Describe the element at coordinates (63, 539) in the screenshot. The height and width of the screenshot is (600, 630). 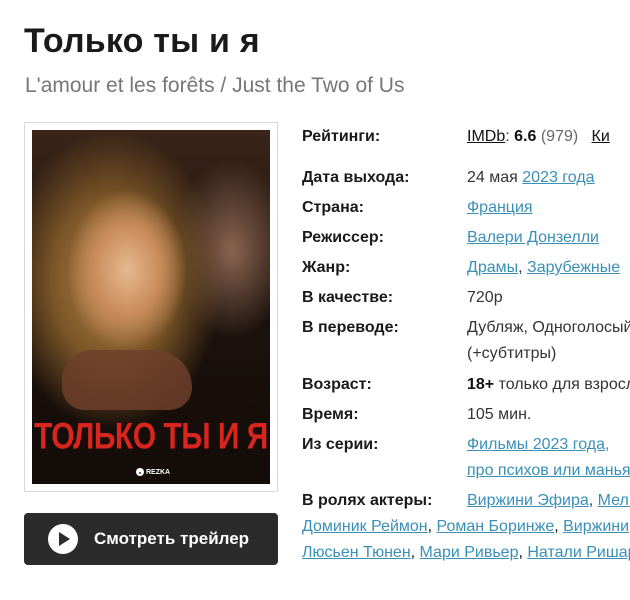
I see `play-icon` at that location.